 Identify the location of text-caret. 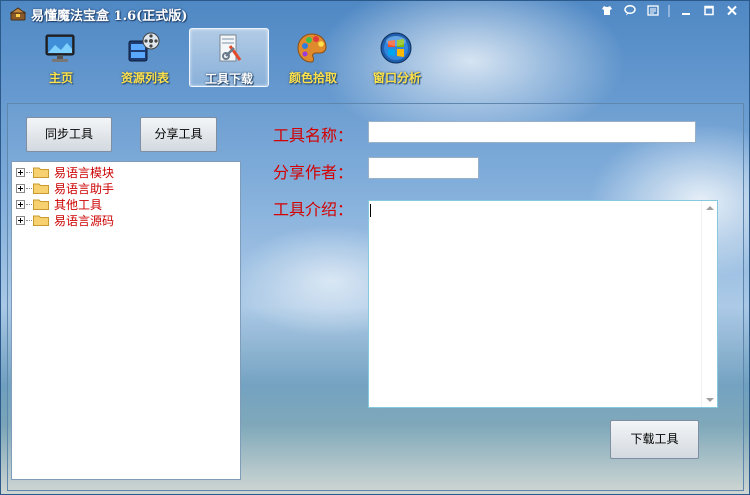
(370, 210).